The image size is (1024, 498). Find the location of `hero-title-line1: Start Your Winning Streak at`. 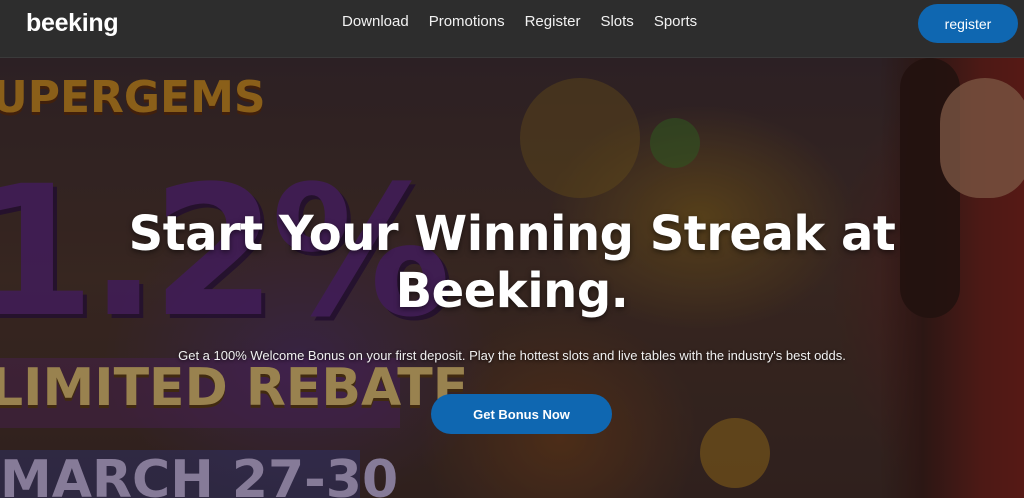

hero-title-line1: Start Your Winning Streak at is located at coordinates (512, 234).